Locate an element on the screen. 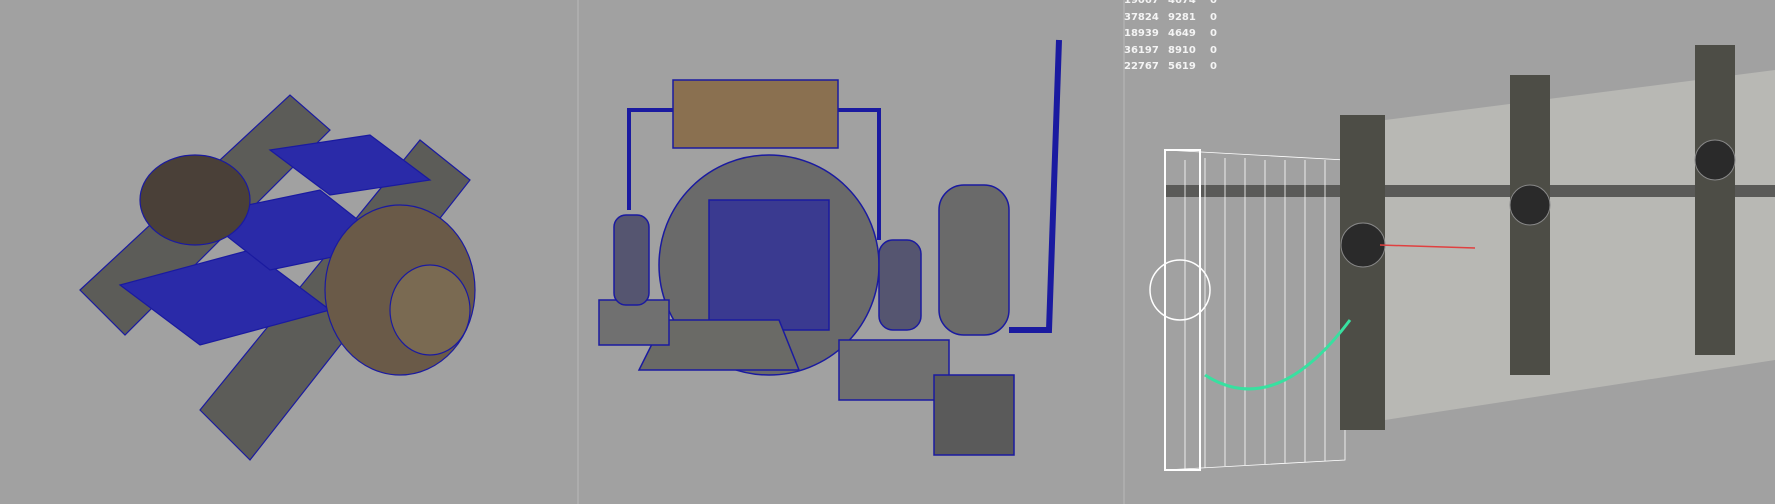 This screenshot has width=1775, height=504. stats-row: 19067 4674 0 is located at coordinates (1170, 5).